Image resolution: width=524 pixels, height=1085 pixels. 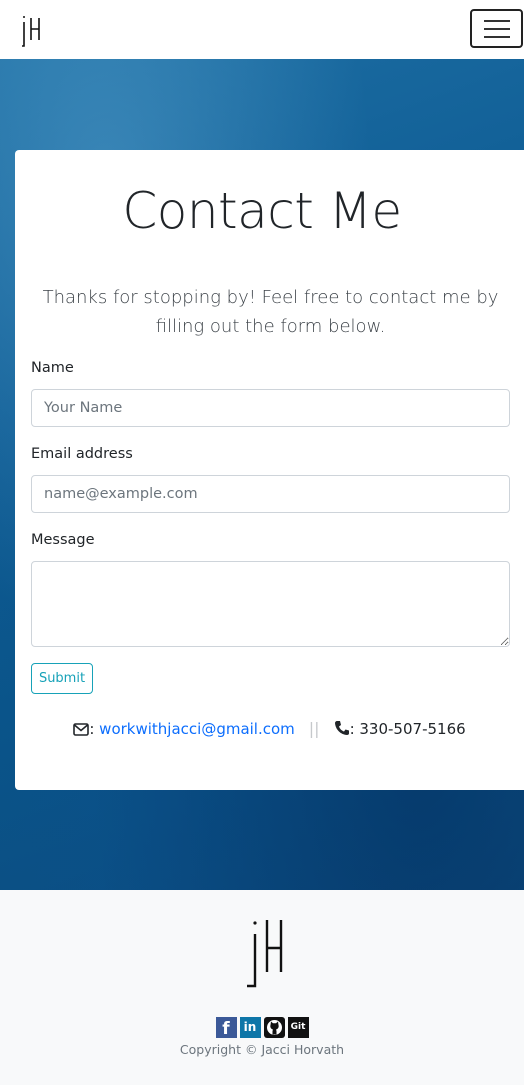 I want to click on jh-logo, so click(x=31, y=30).